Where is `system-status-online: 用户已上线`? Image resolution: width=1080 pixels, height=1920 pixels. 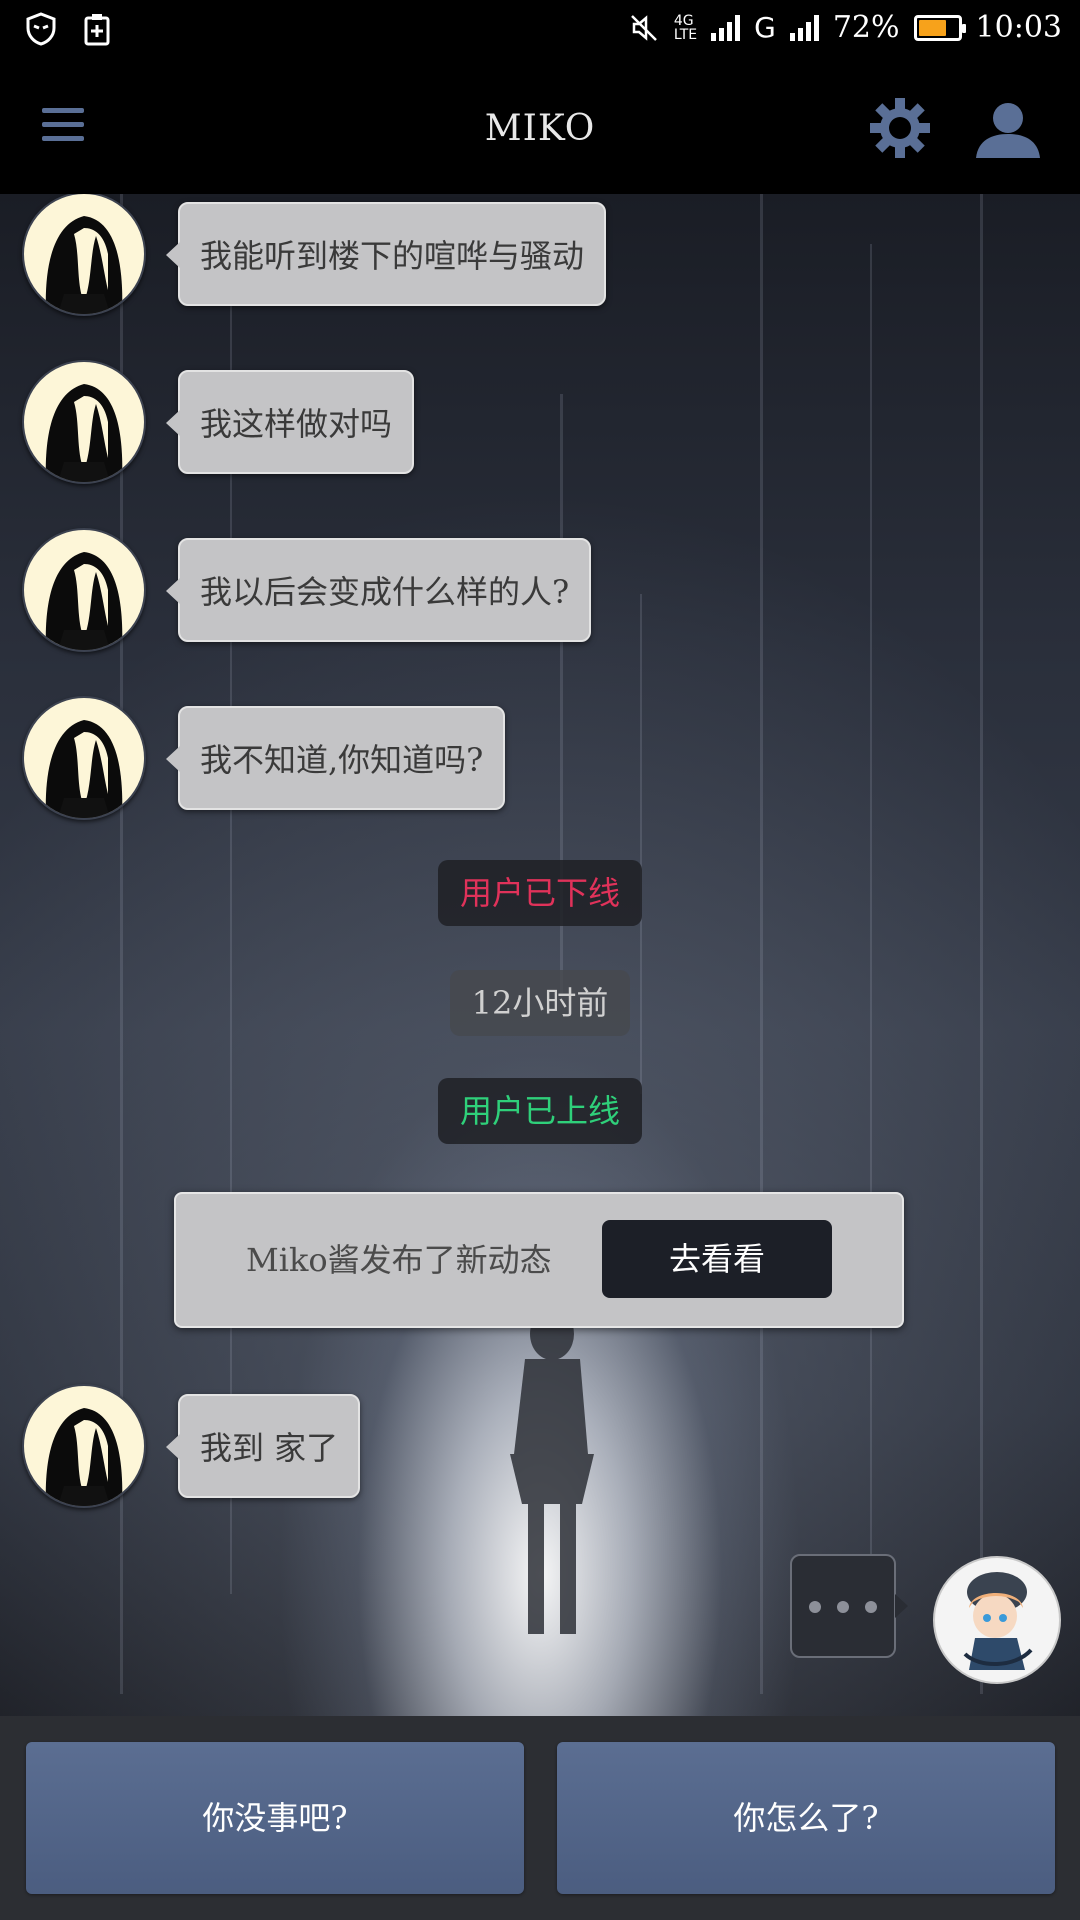 system-status-online: 用户已上线 is located at coordinates (540, 1111).